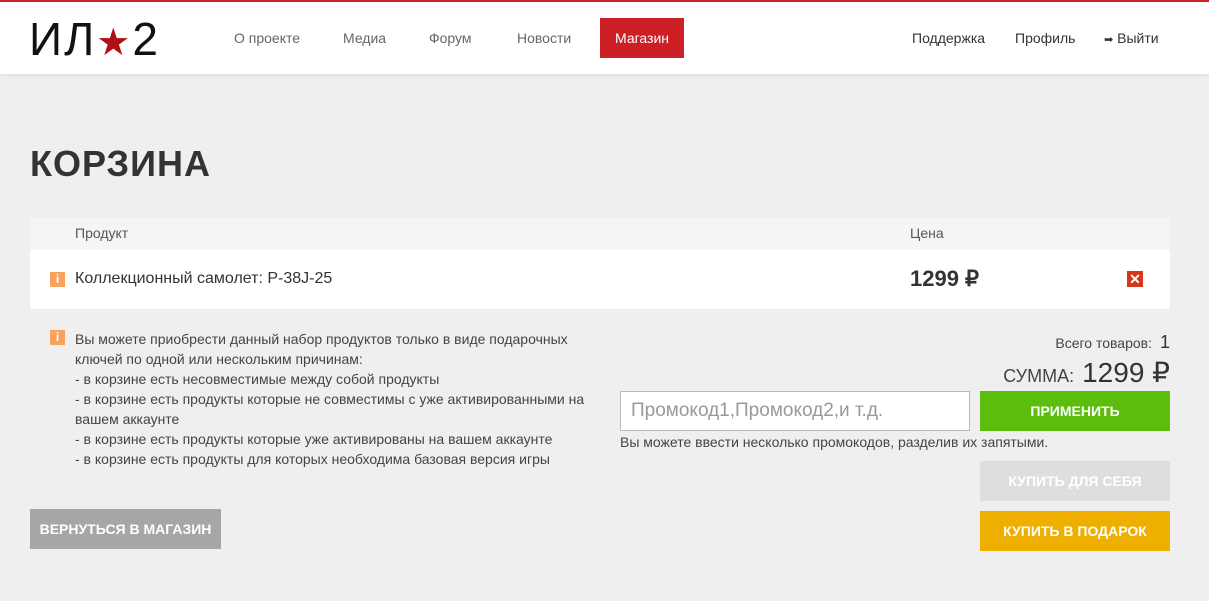 The height and width of the screenshot is (601, 1209). What do you see at coordinates (1045, 38) in the screenshot?
I see `profile-link: Профиль` at bounding box center [1045, 38].